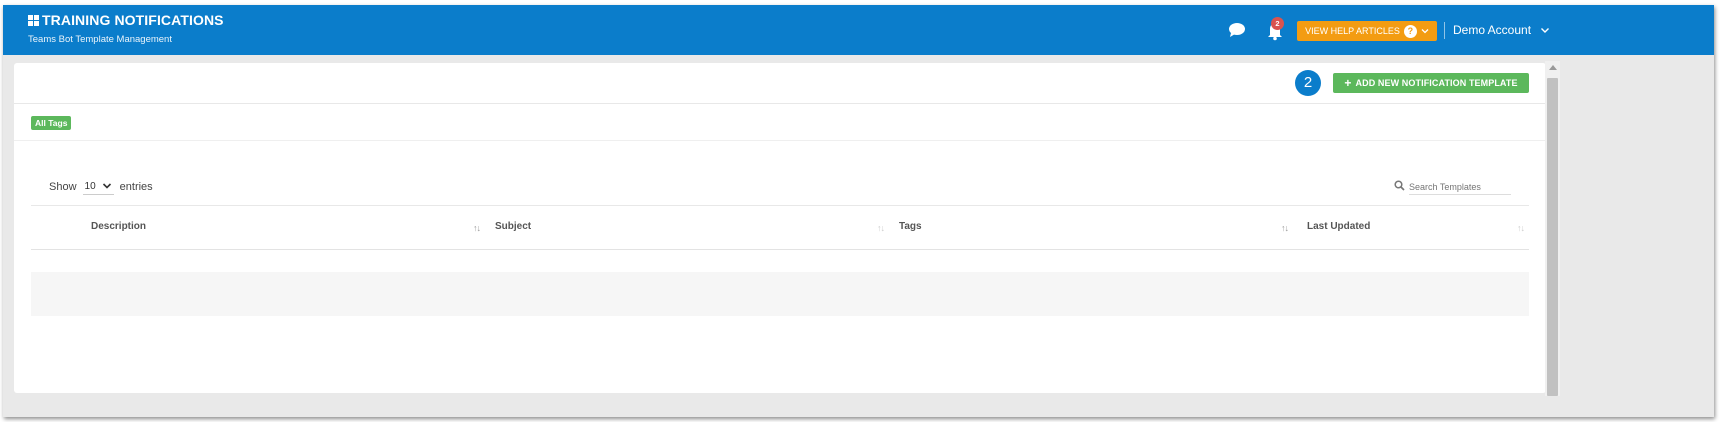  I want to click on vertical-scrollbar, so click(1552, 228).